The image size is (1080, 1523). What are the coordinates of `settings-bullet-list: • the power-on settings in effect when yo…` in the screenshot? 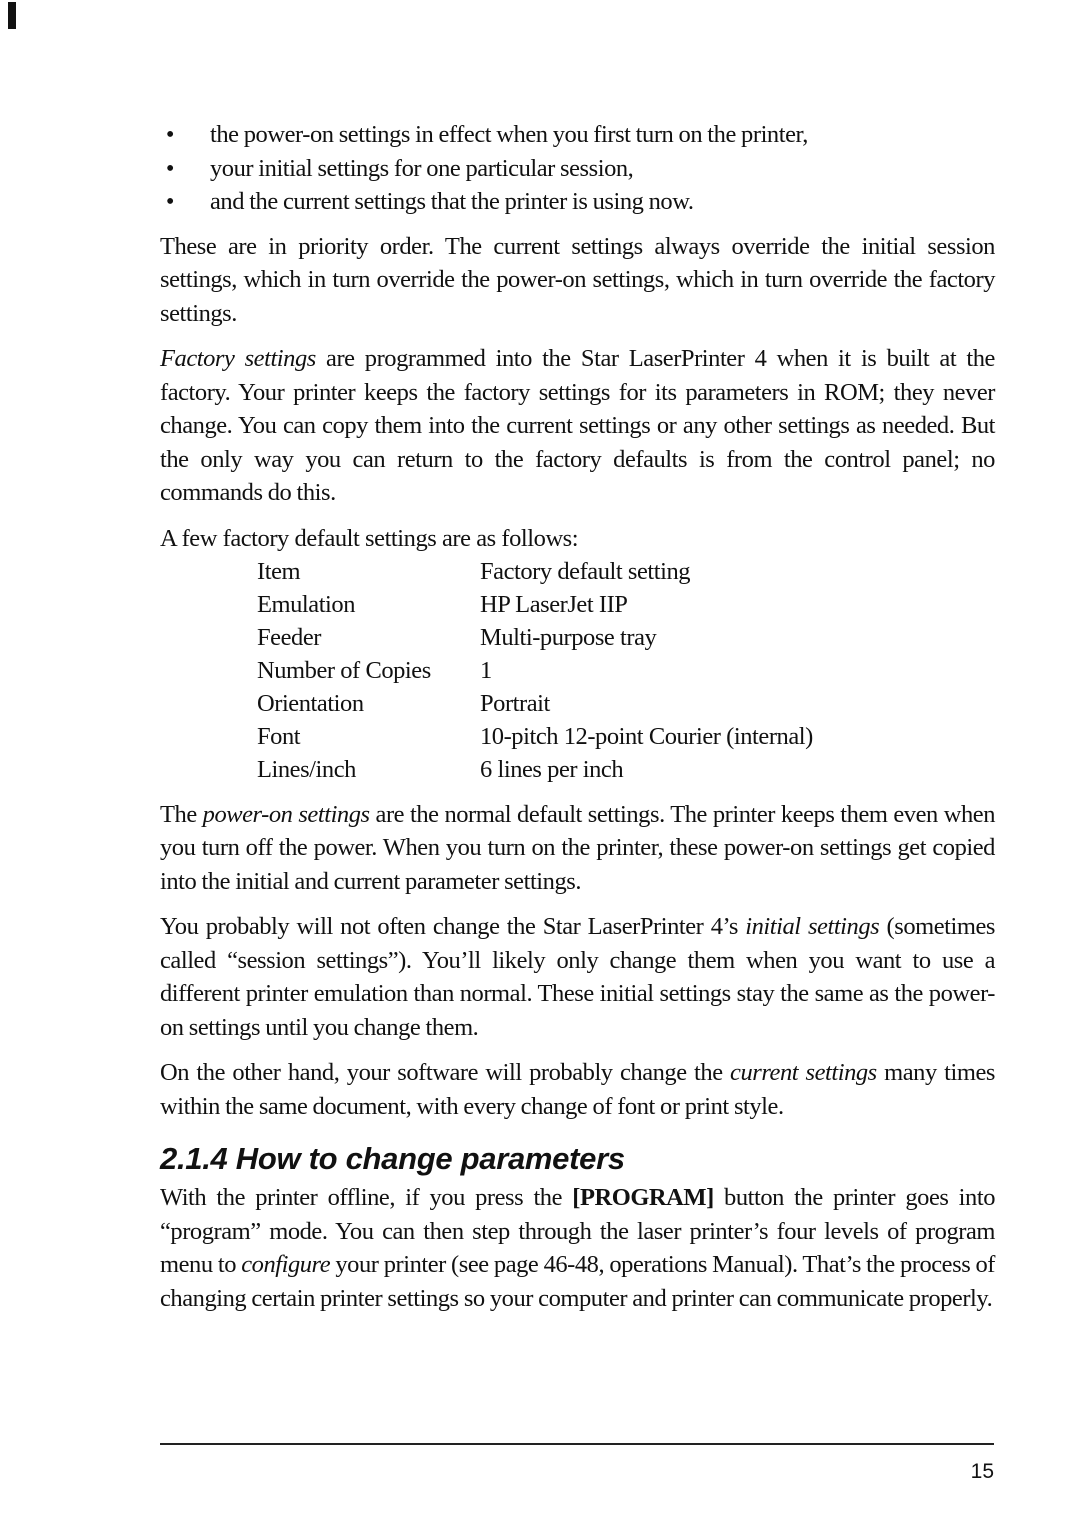 It's located at (577, 168).